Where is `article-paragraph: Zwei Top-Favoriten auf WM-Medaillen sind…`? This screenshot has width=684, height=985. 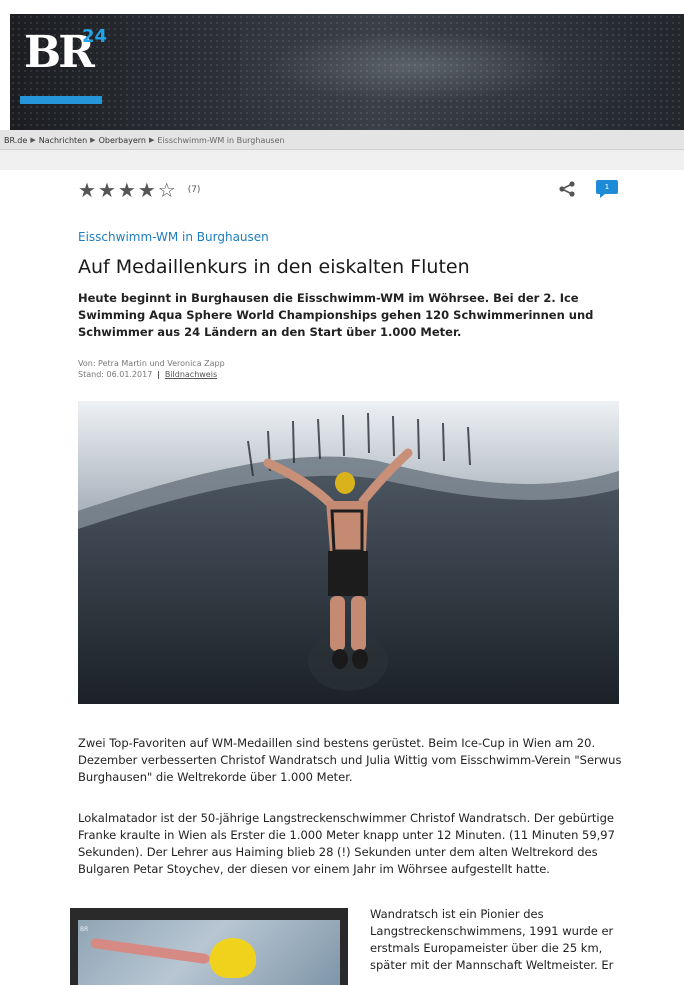 article-paragraph: Zwei Top-Favoriten auf WM-Medaillen sind… is located at coordinates (350, 760).